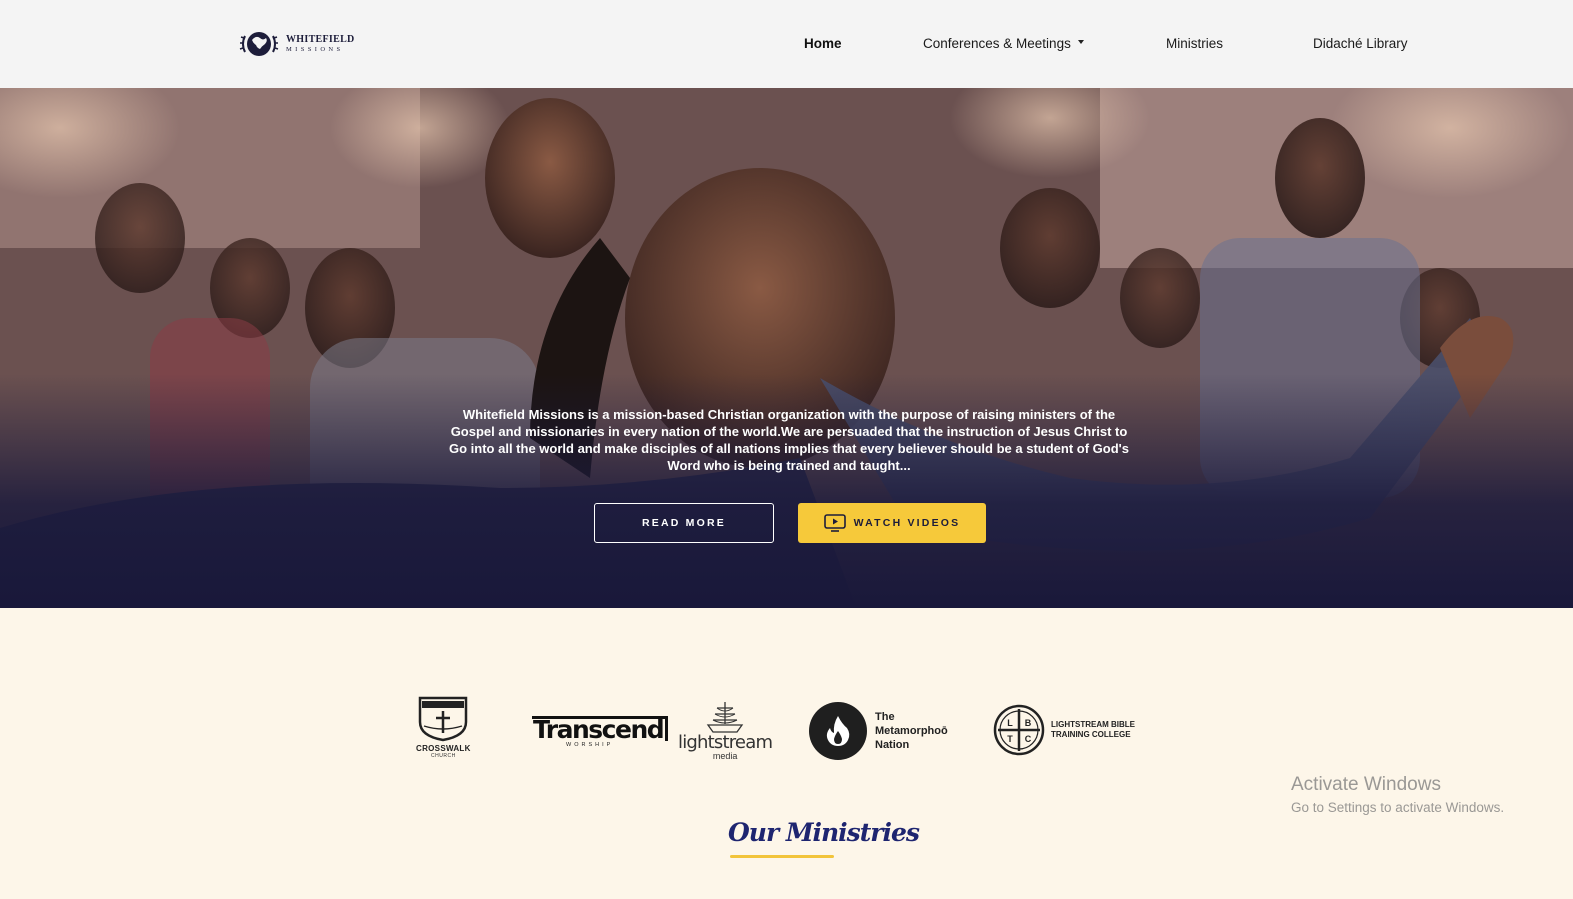 This screenshot has height=899, width=1573. What do you see at coordinates (834, 523) in the screenshot?
I see `video-play-icon` at bounding box center [834, 523].